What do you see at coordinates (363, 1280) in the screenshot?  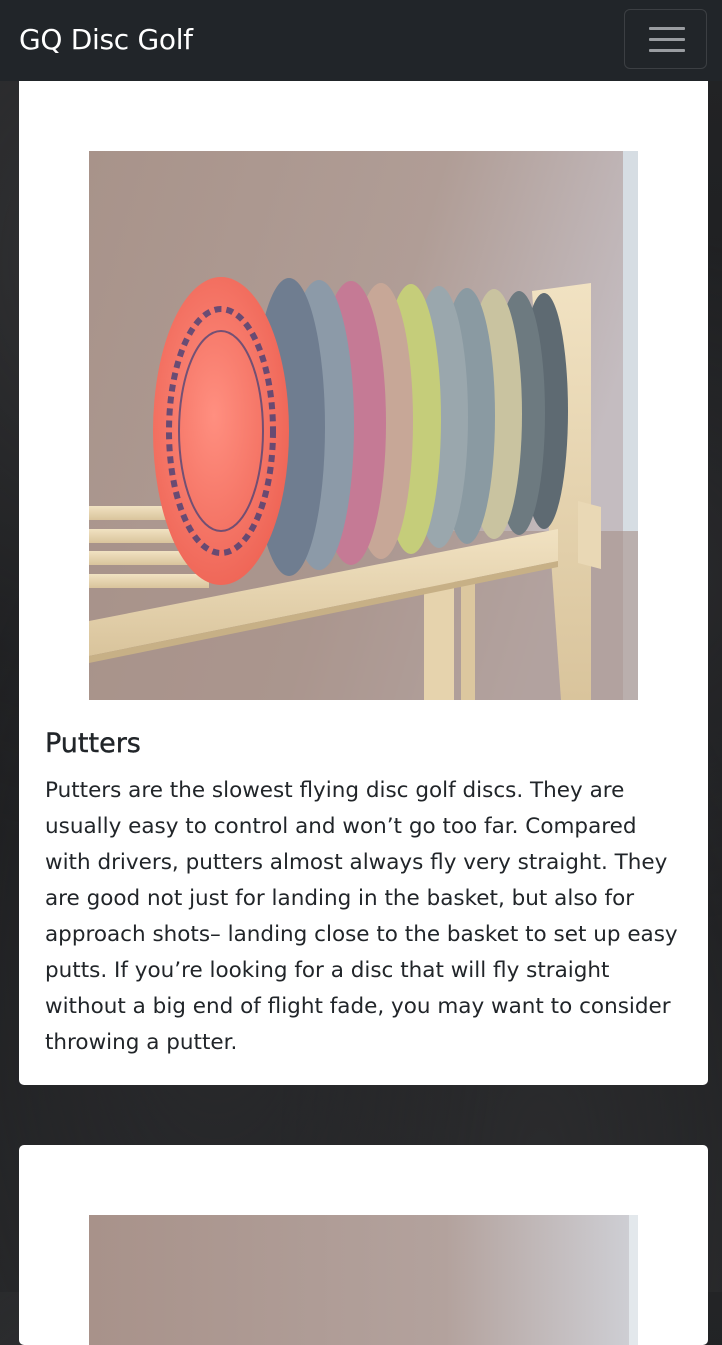 I see `card-photo` at bounding box center [363, 1280].